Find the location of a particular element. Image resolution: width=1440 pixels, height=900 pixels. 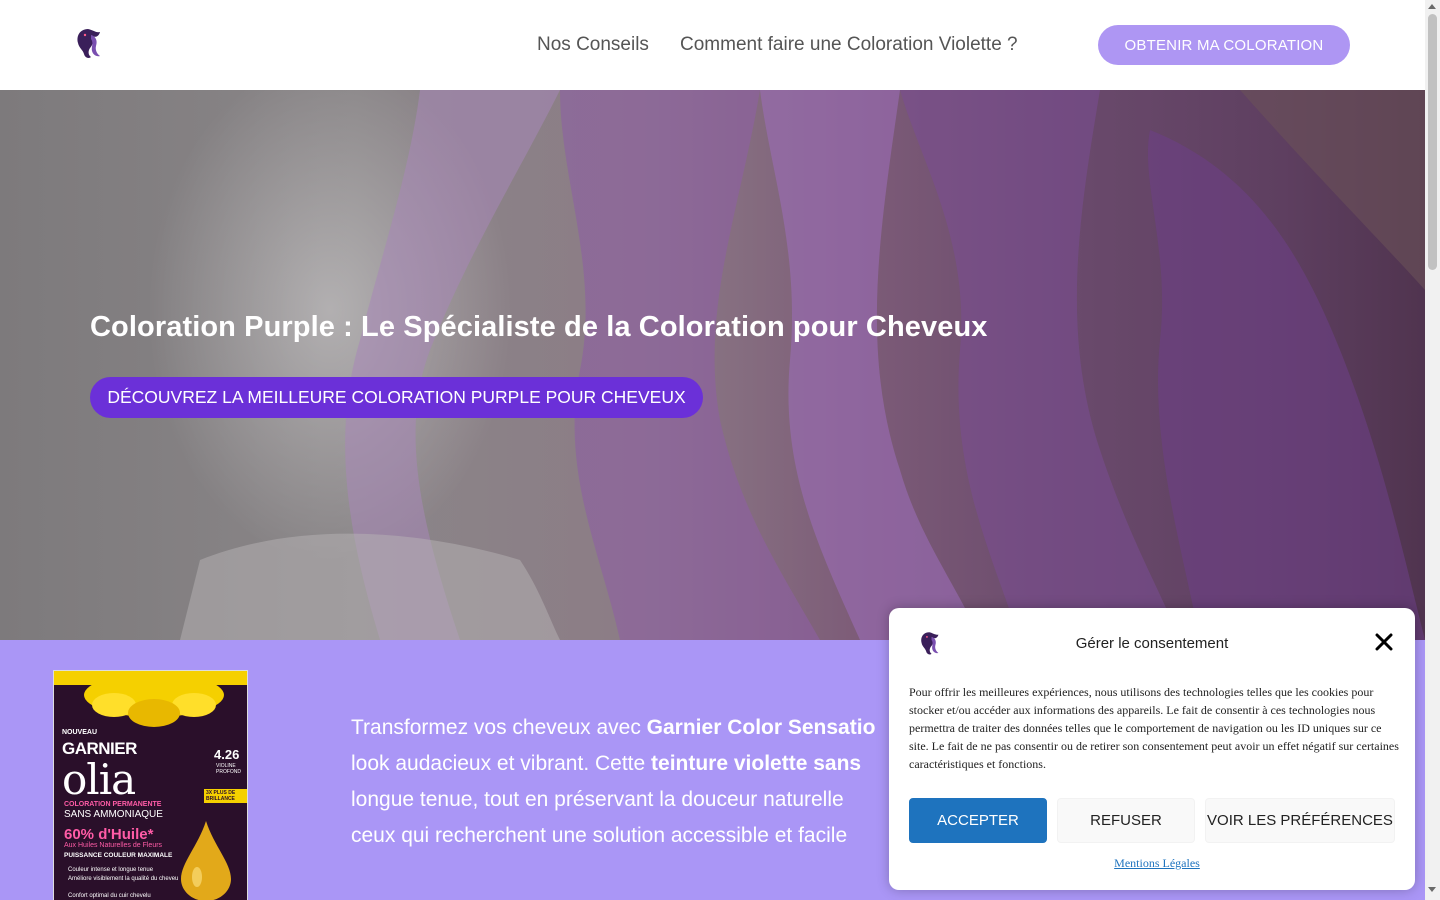

page-scrollbar is located at coordinates (1432, 450).